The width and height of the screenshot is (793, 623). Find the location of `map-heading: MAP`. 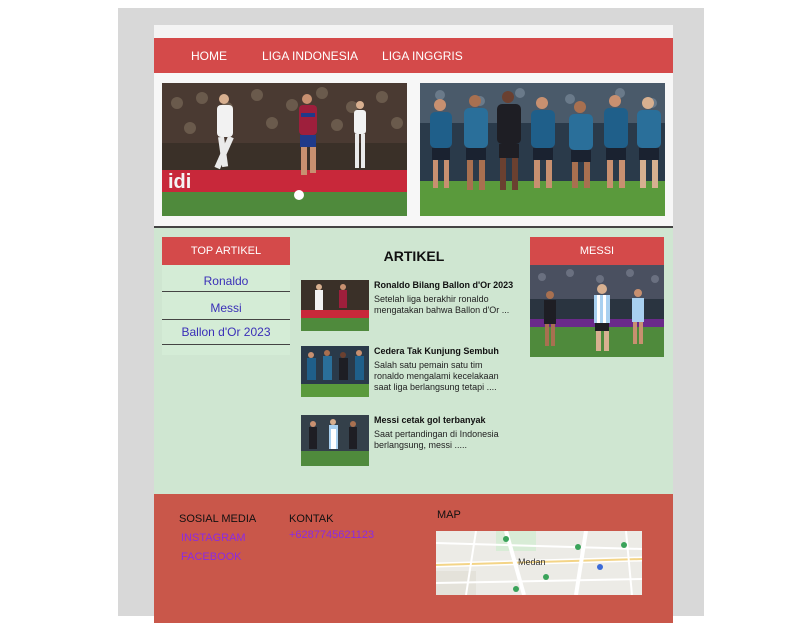

map-heading: MAP is located at coordinates (449, 515).